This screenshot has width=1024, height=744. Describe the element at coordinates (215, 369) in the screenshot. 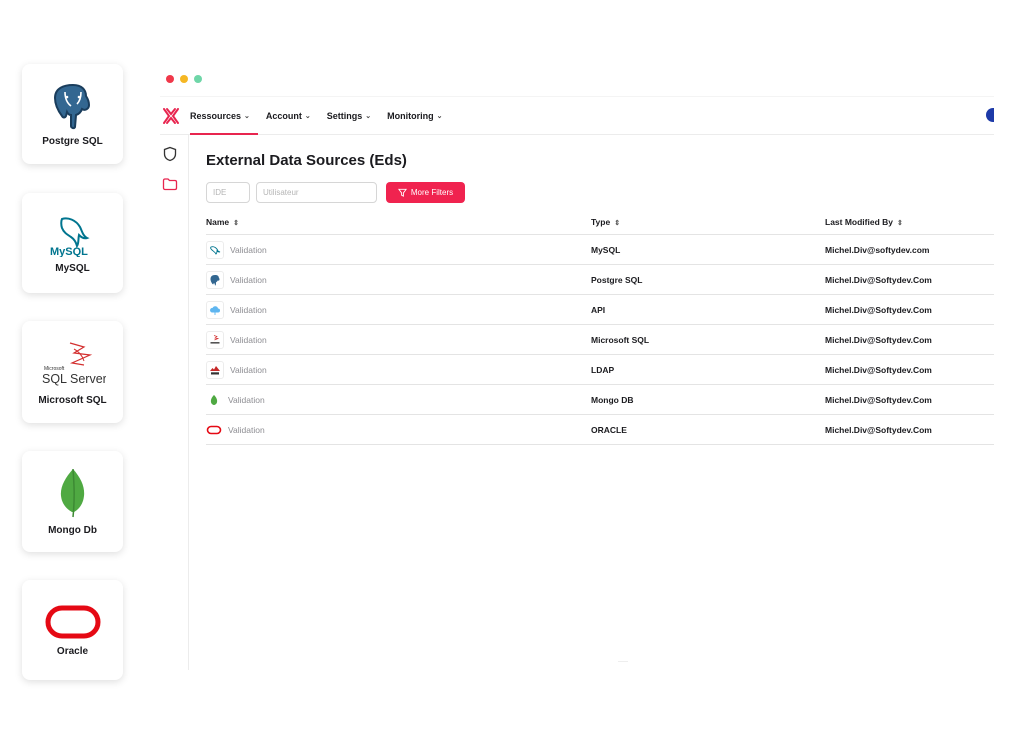

I see `ldap-icon` at that location.